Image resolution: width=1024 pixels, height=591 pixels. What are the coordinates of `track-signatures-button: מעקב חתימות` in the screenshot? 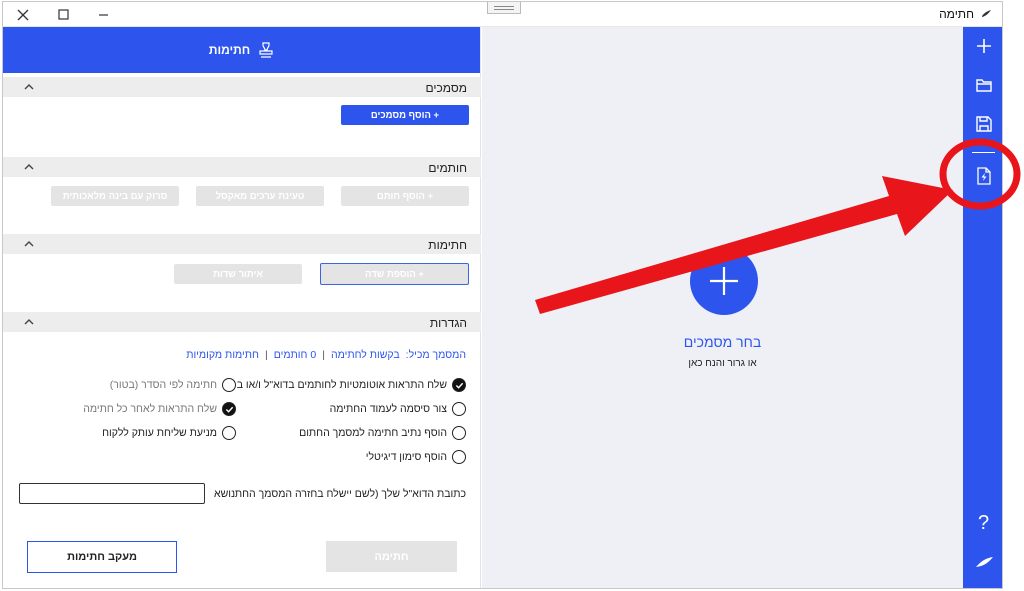 It's located at (102, 557).